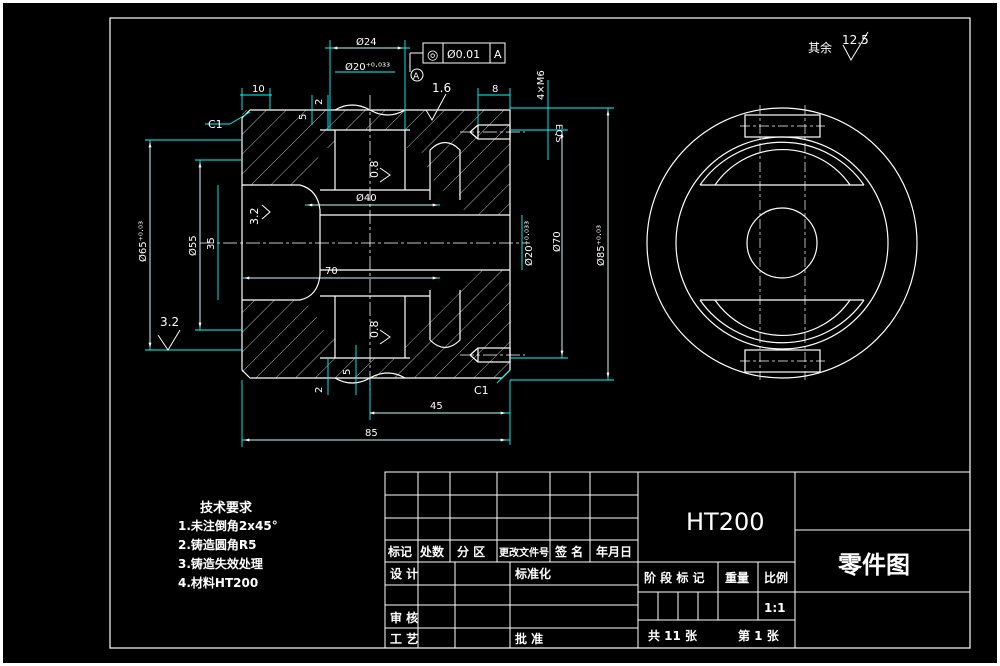  I want to click on weight-label: 重量, so click(737, 577).